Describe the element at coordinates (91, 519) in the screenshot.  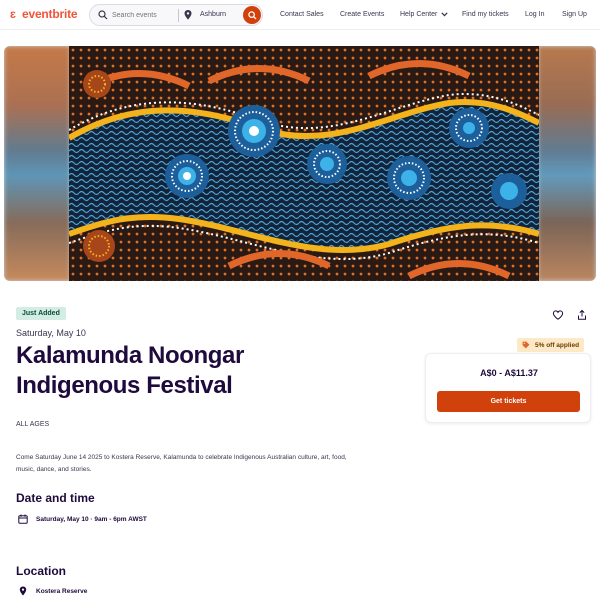
I see `date-time-value: Saturday, May 10 · 9am - 6pm AWST` at that location.